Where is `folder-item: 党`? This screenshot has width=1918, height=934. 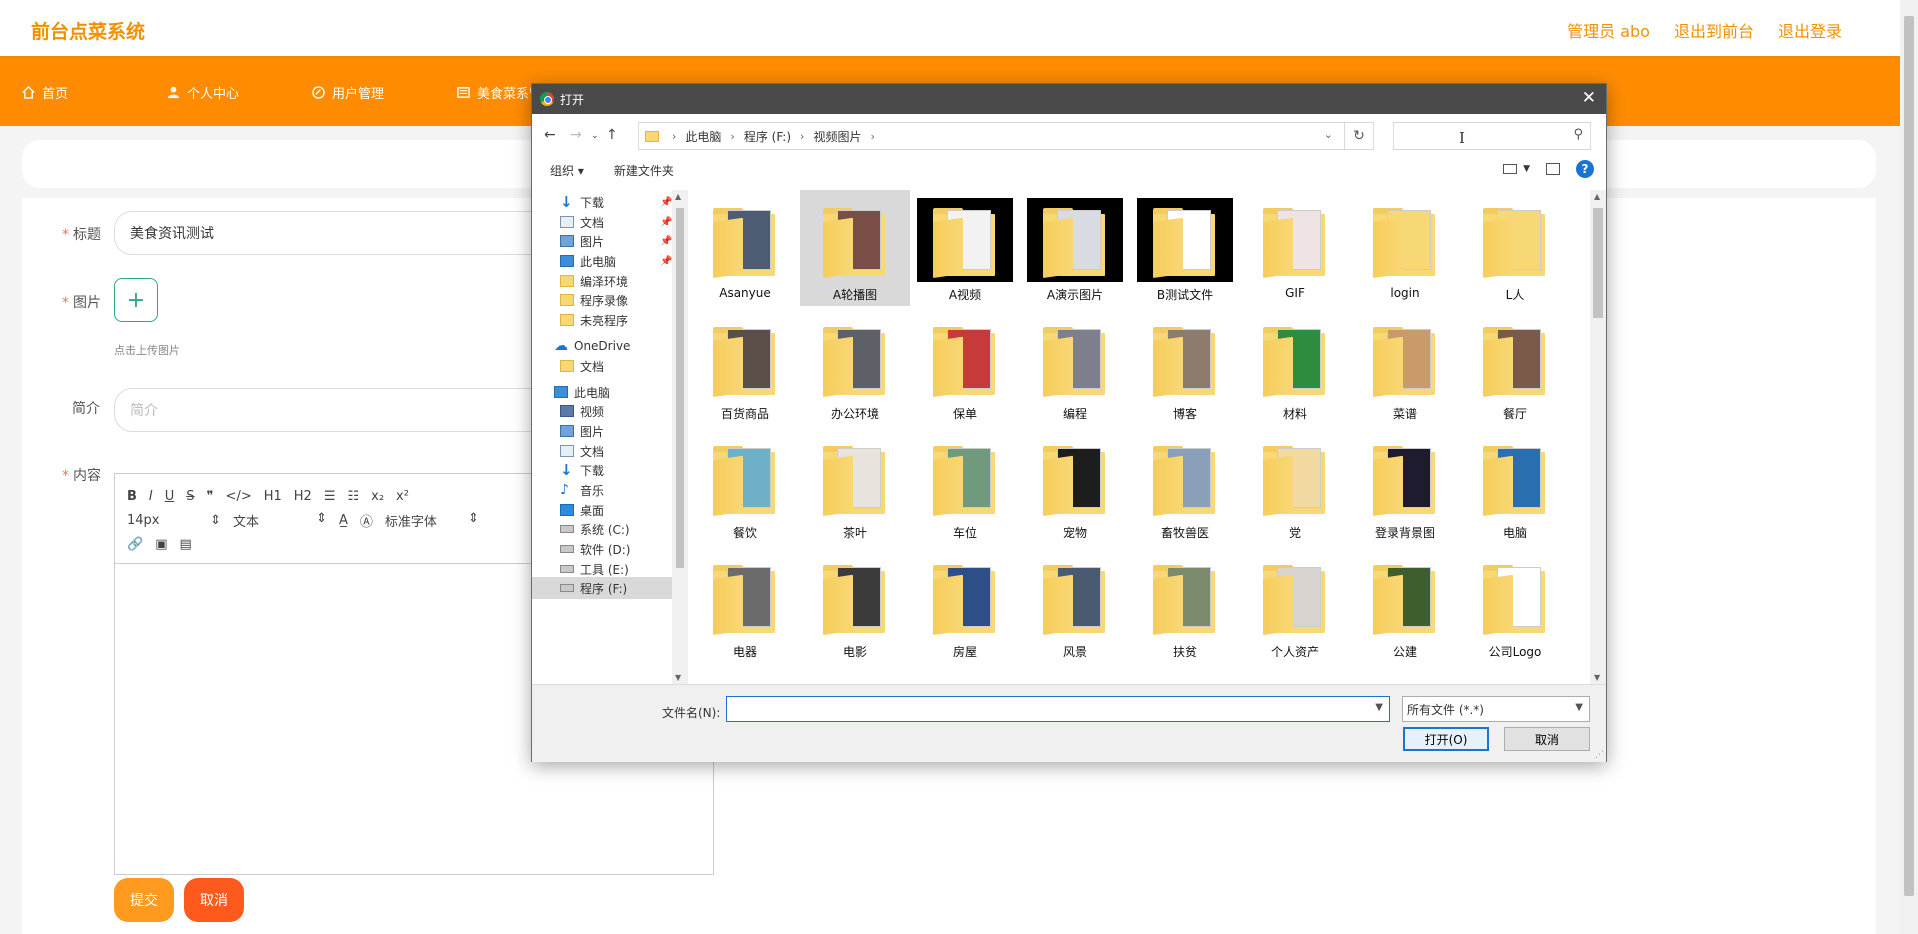
folder-item: 党 is located at coordinates (1295, 486).